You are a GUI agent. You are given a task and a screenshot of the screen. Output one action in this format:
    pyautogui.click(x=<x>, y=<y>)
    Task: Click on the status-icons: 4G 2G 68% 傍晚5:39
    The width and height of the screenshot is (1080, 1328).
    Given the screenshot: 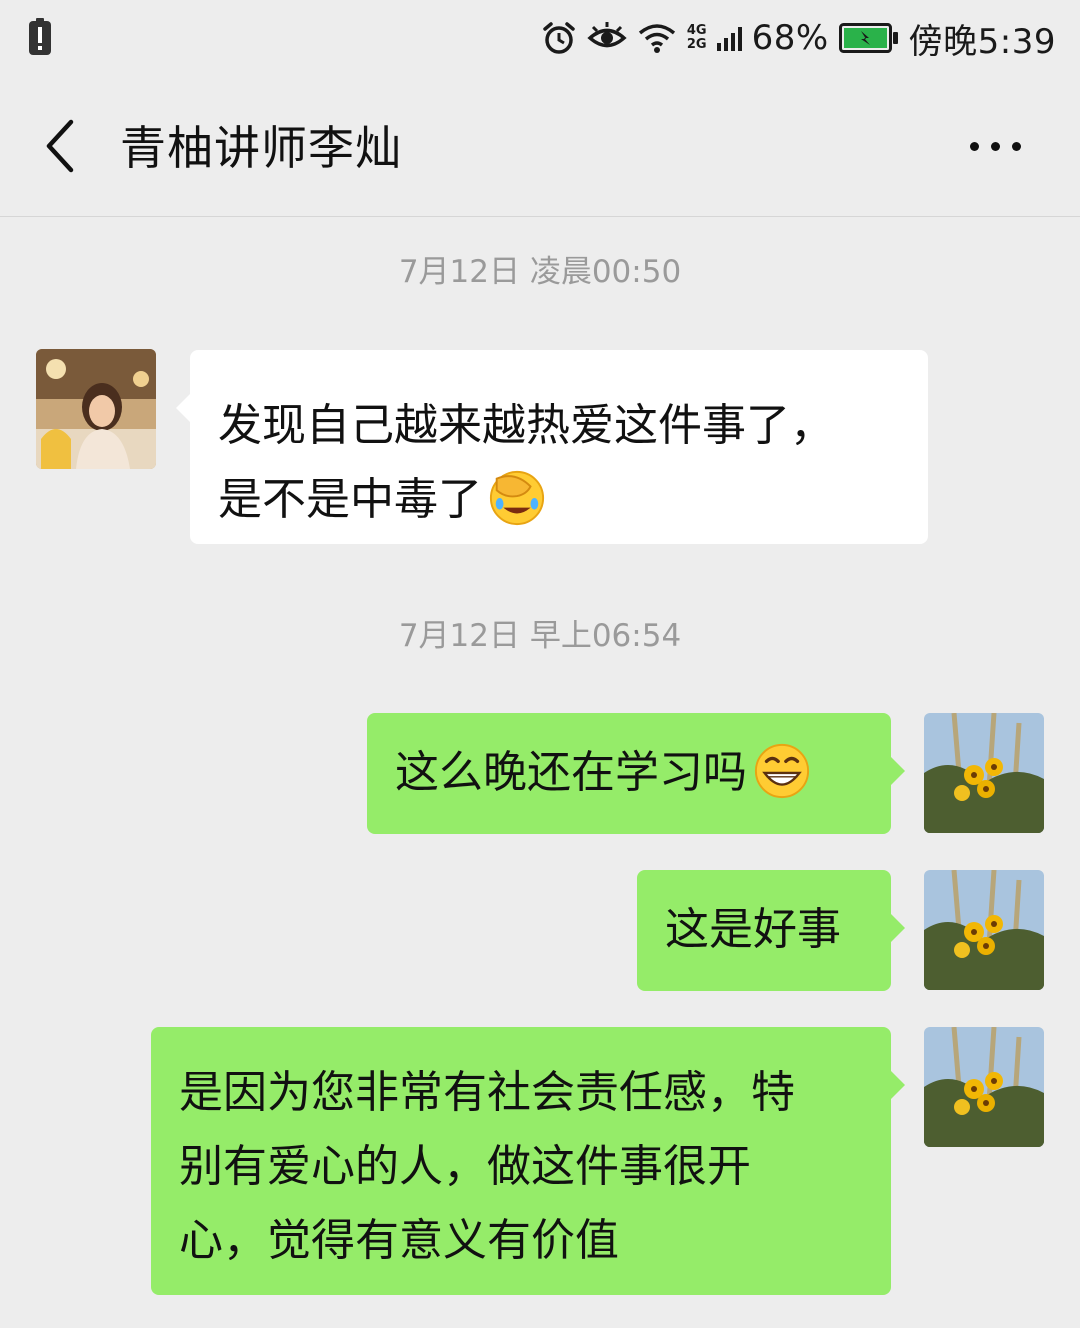 What is the action you would take?
    pyautogui.click(x=798, y=38)
    